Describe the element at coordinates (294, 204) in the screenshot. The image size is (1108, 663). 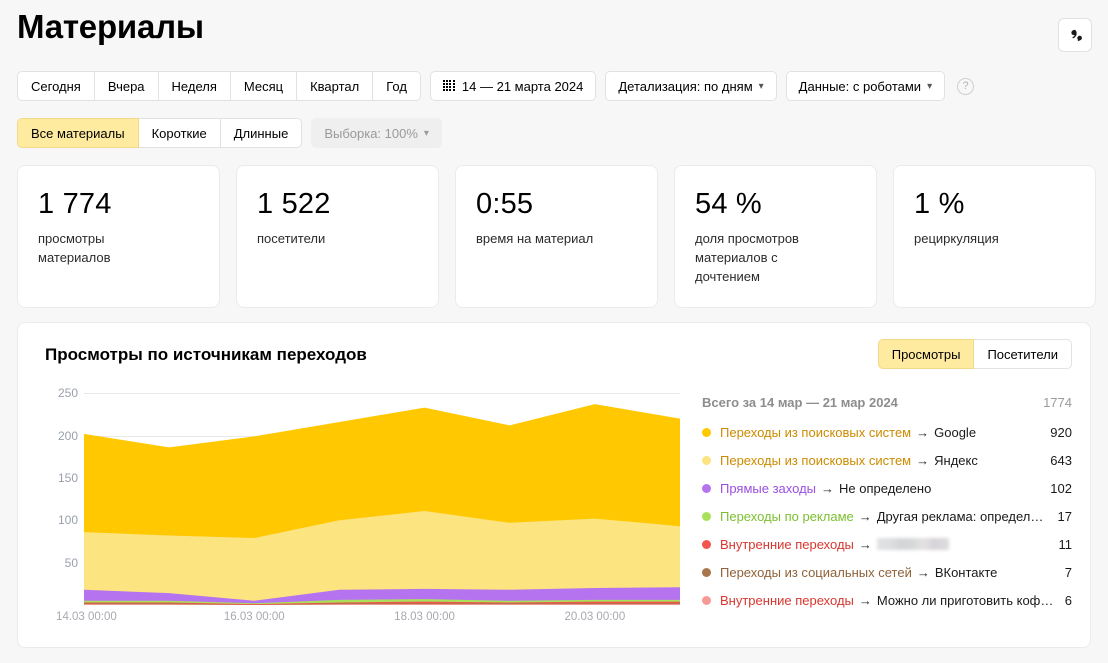
I see `kpi-value: 1 522` at that location.